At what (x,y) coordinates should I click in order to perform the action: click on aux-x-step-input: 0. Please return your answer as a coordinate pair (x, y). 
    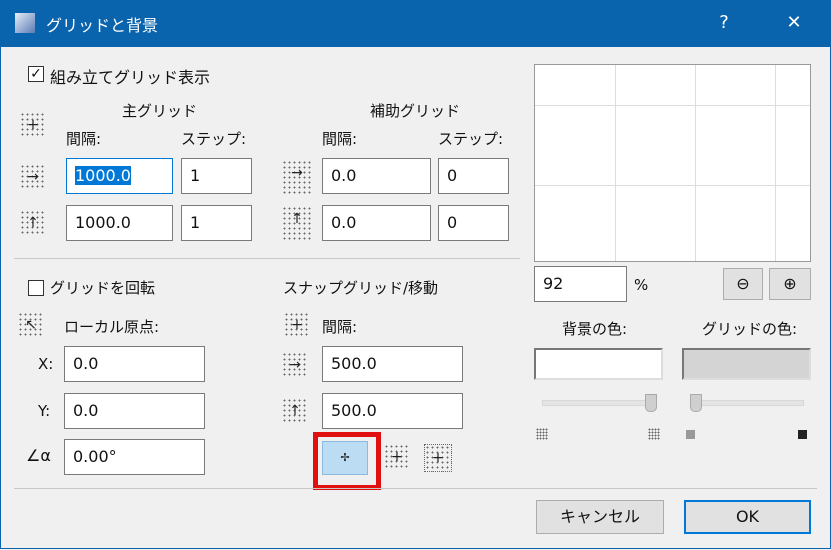
    Looking at the image, I should click on (473, 176).